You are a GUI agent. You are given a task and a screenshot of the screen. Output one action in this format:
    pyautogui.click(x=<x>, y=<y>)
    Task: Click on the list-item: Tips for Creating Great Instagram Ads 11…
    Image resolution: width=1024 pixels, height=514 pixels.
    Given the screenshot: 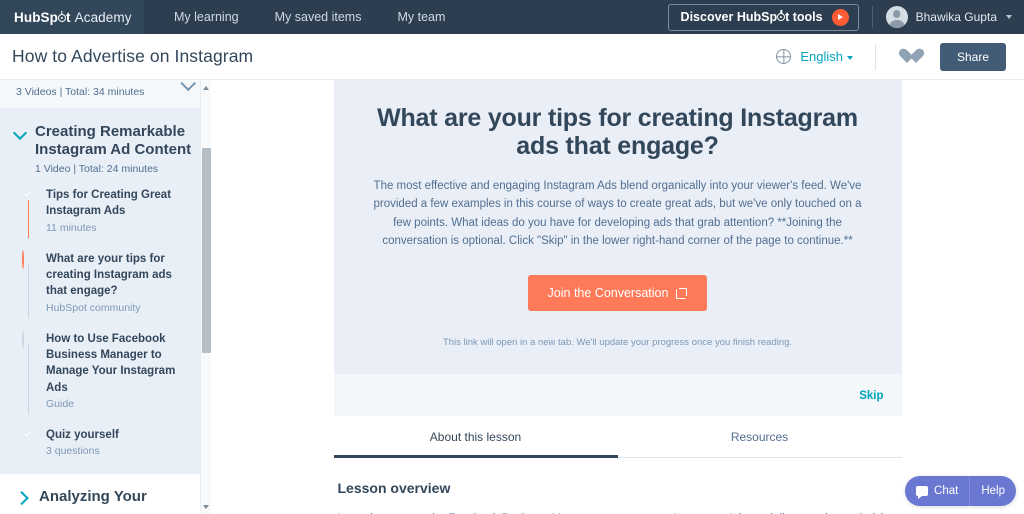 What is the action you would take?
    pyautogui.click(x=108, y=219)
    